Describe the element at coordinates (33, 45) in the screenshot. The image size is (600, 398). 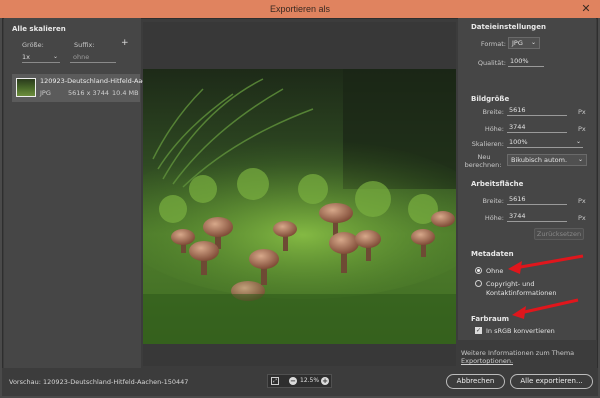
I see `size-label: Größe:` at that location.